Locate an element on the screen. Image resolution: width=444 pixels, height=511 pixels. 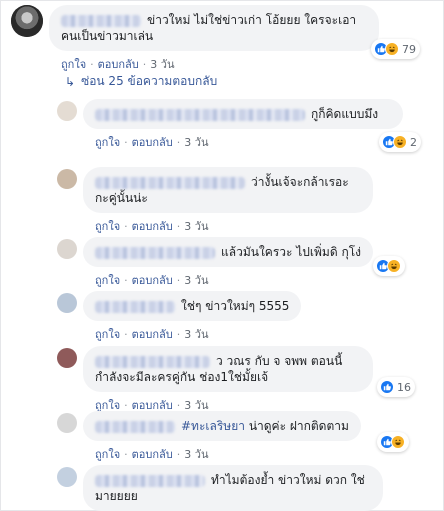
reply-comment: ใช่ๆ ข่าวใหม่ๆ 5555 ถูกใจ · ตอบกลับ · 3 วัน is located at coordinates (179, 317).